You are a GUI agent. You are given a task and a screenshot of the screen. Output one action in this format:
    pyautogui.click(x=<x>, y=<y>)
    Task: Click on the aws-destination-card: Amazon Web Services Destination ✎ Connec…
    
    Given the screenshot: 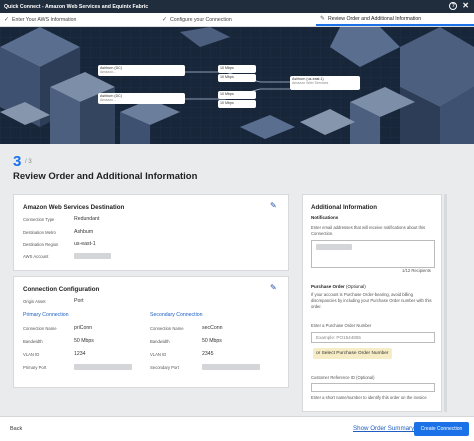 What is the action you would take?
    pyautogui.click(x=151, y=232)
    